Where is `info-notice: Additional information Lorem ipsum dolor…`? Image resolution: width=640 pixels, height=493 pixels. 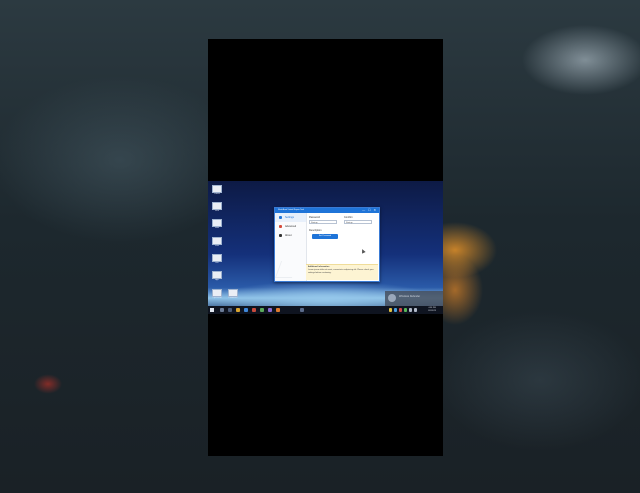
info-notice: Additional information Lorem ipsum dolor… is located at coordinates (342, 272).